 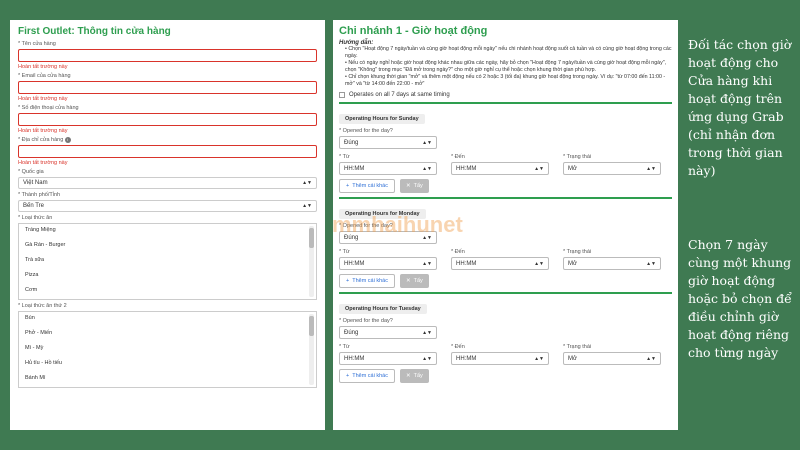 What do you see at coordinates (167, 140) in the screenshot?
I see `store-address-label: * Địa chỉ cửa hàng i` at bounding box center [167, 140].